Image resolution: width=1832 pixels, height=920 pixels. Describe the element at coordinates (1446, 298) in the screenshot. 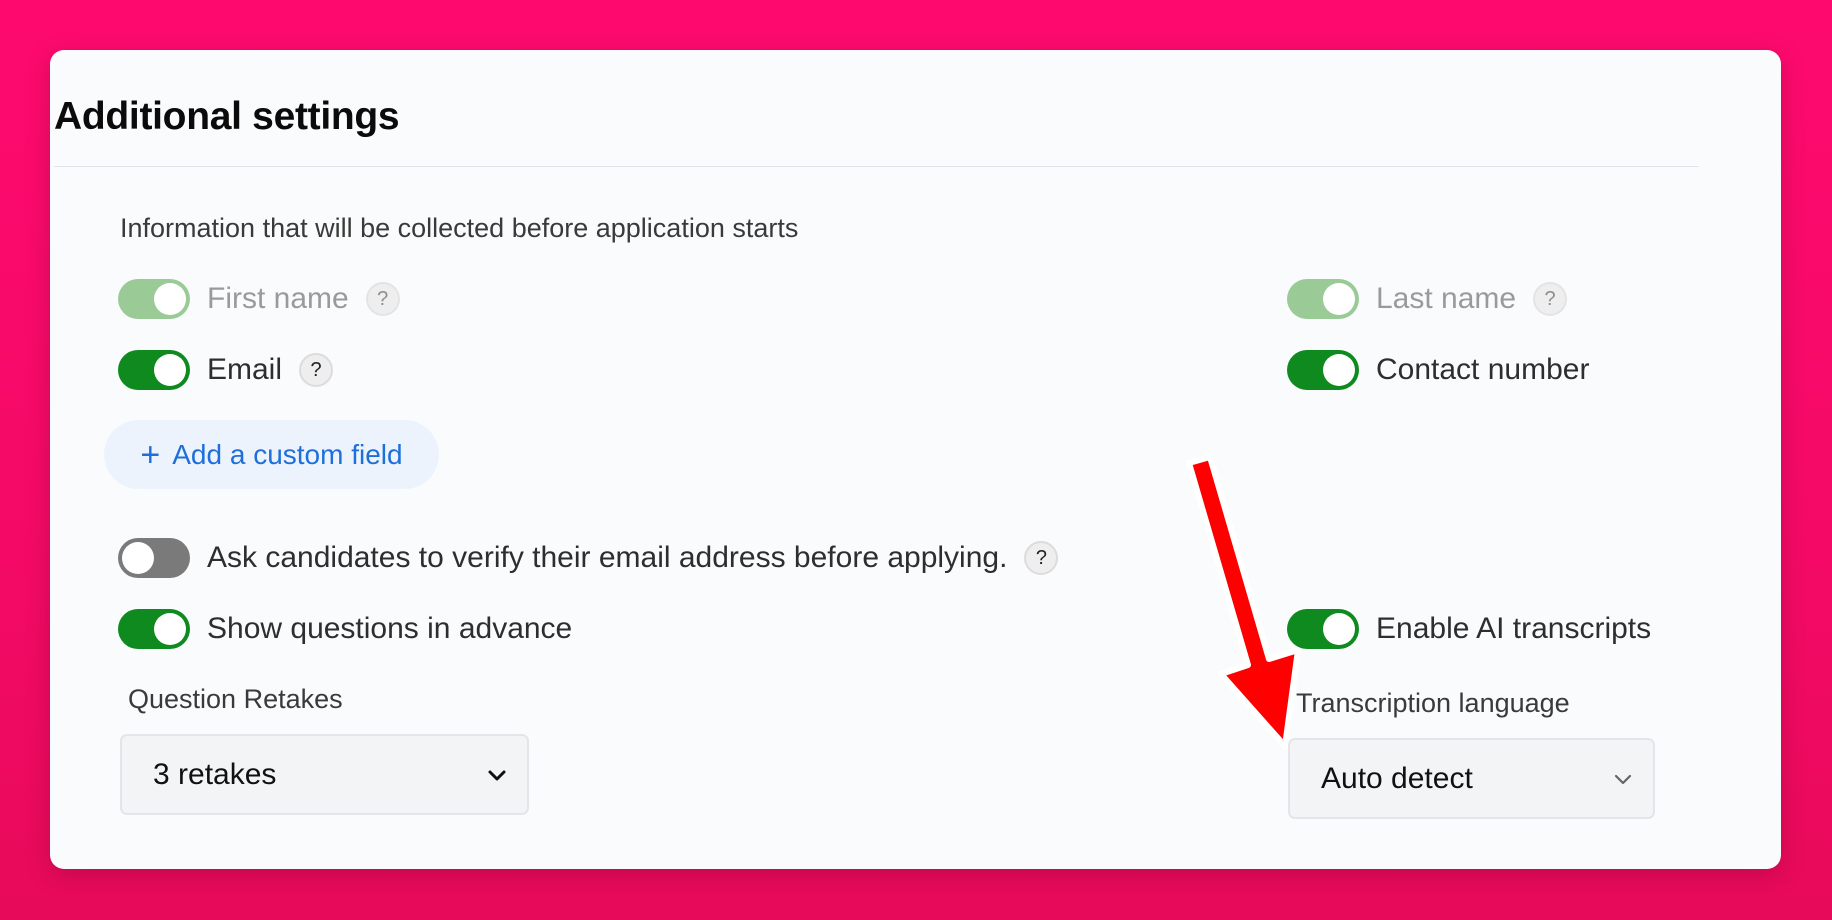

I see `last-name-label: Last name` at that location.